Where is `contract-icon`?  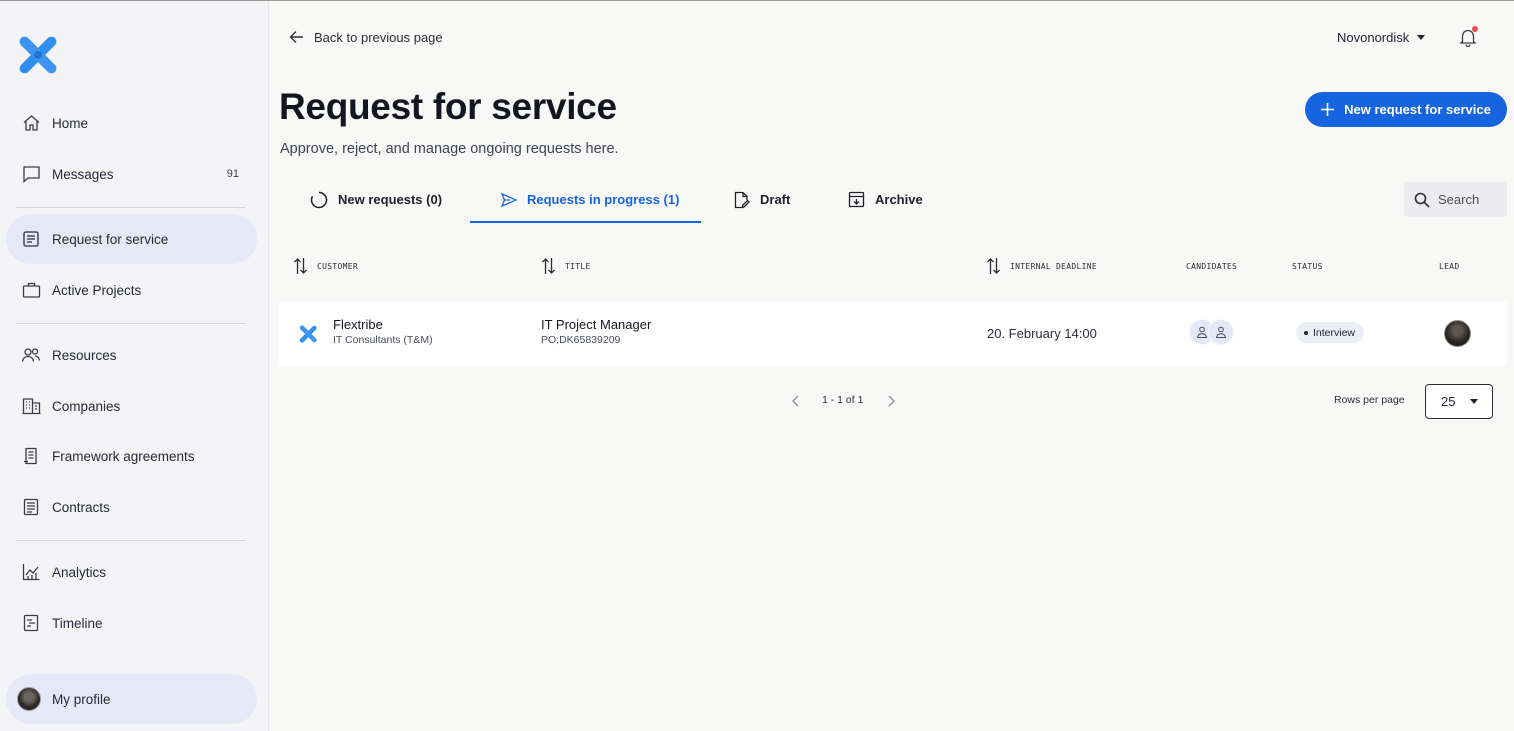 contract-icon is located at coordinates (31, 507).